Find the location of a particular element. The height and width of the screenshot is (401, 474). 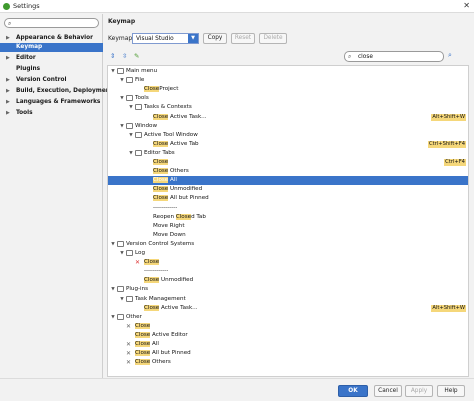

label-text: Active Tool Window is located at coordinates (171, 134).